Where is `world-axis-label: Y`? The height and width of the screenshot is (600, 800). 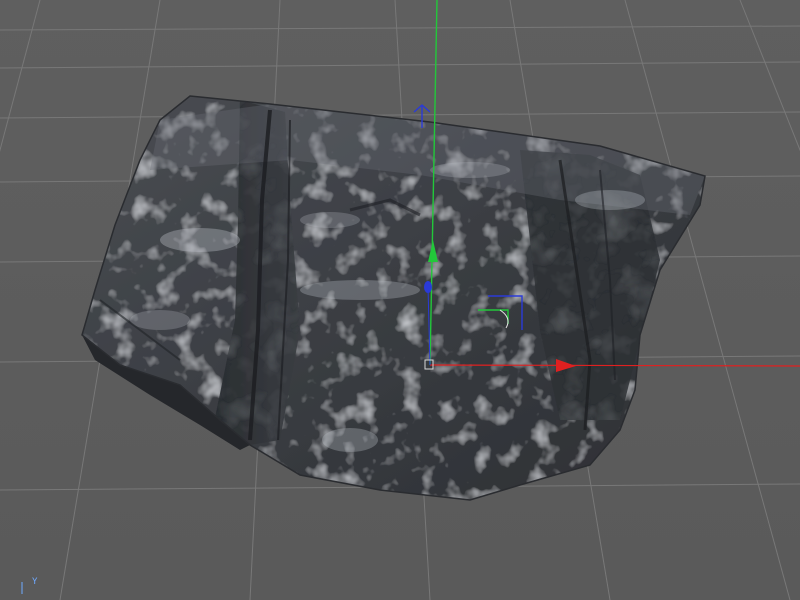 world-axis-label: Y is located at coordinates (35, 582).